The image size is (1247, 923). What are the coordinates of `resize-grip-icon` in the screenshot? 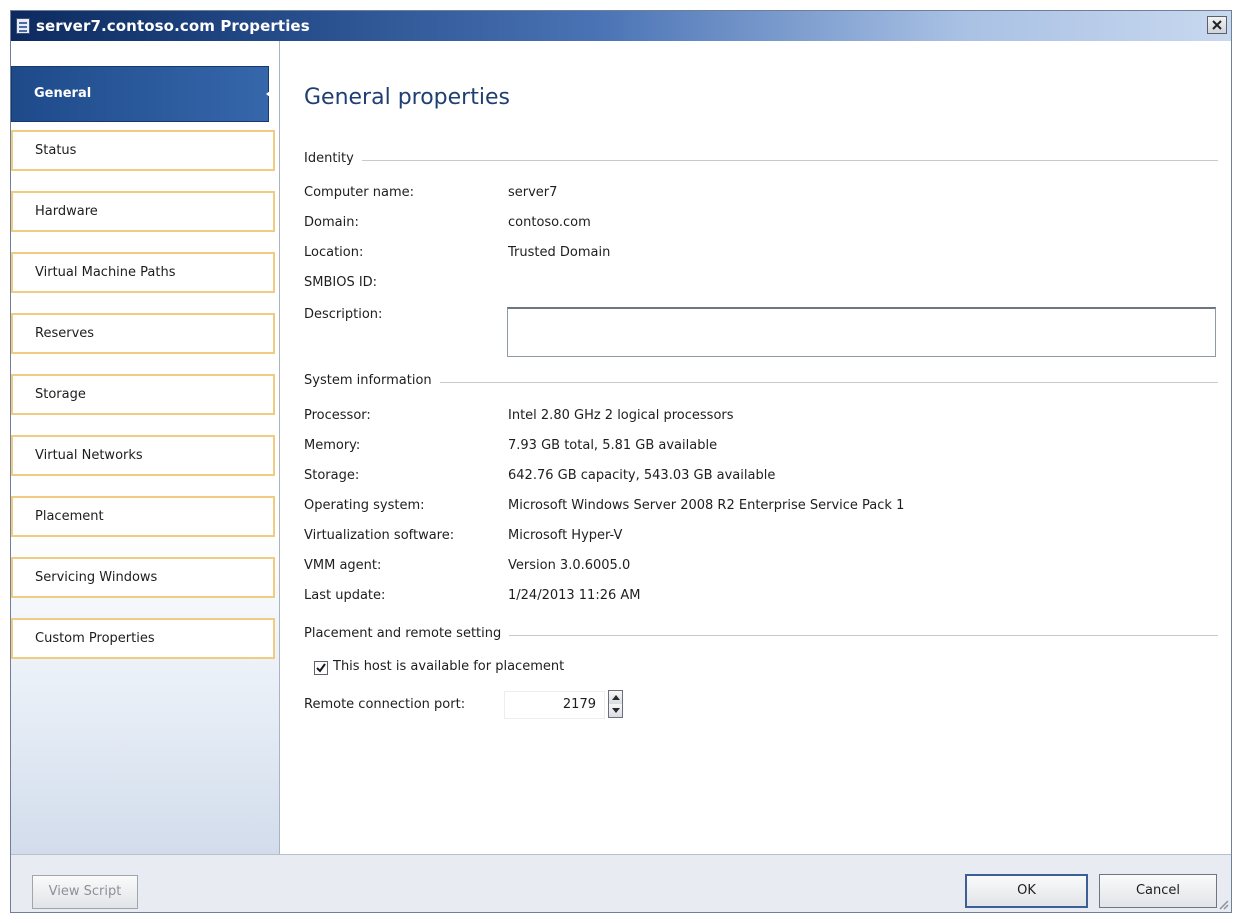 It's located at (1223, 904).